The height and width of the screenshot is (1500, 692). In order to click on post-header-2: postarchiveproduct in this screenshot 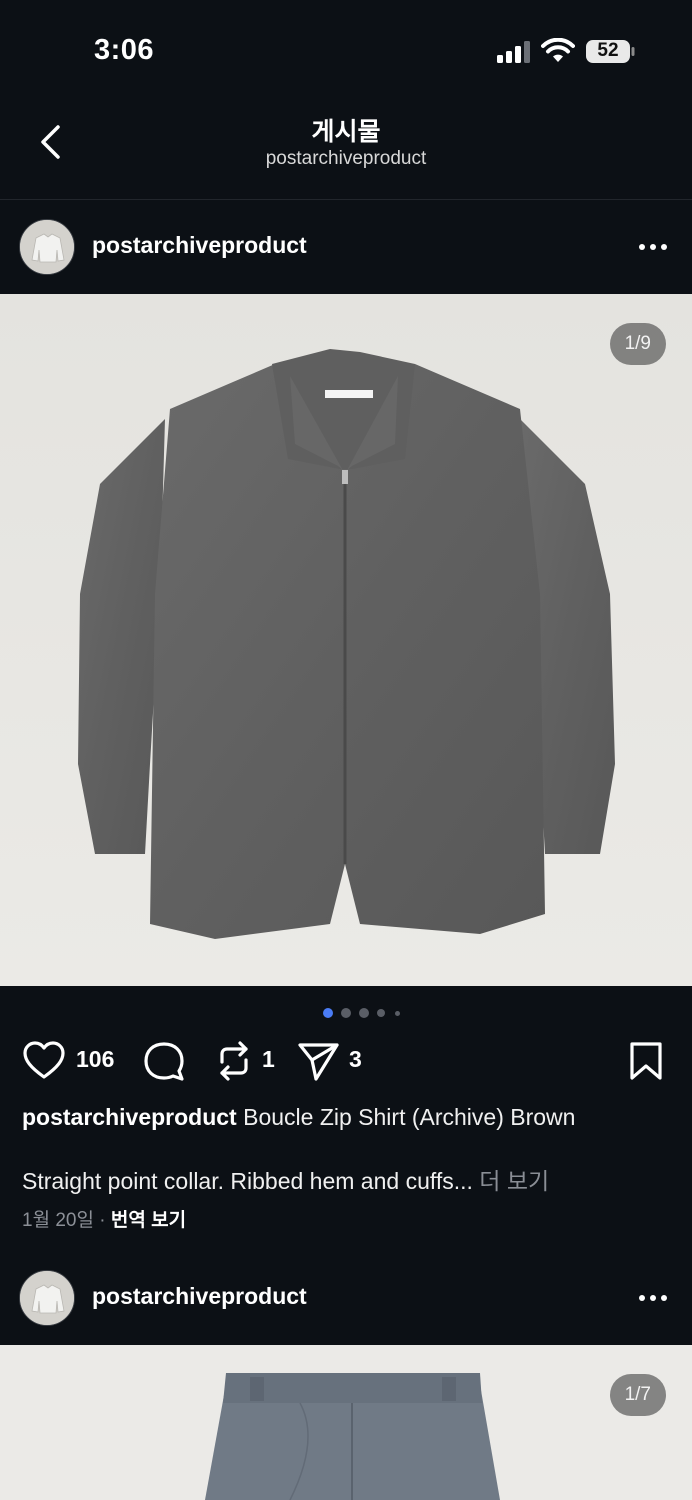, I will do `click(346, 1298)`.